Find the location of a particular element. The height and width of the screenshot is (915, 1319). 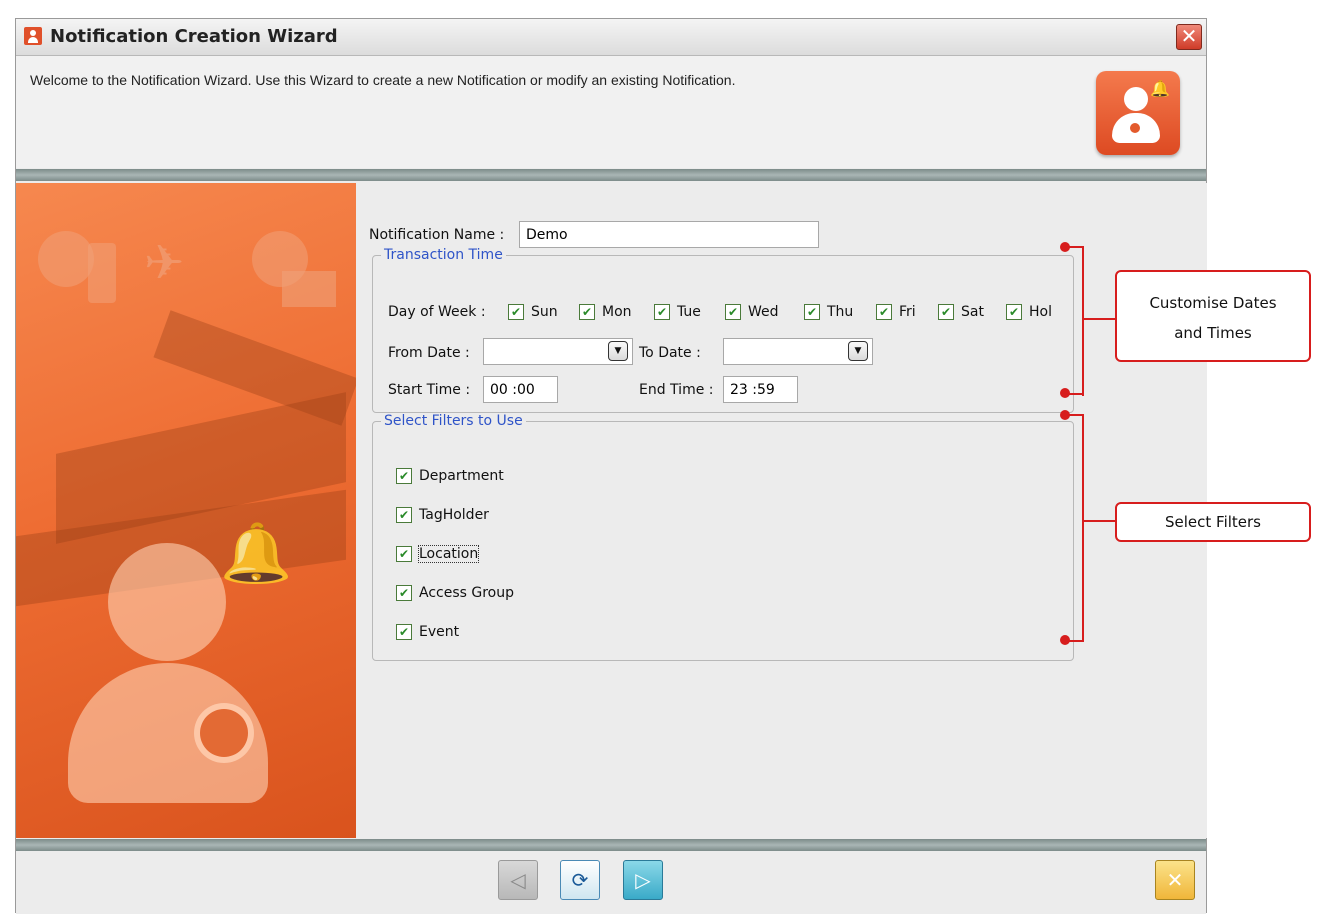

filter-label-event: Event is located at coordinates (439, 632).